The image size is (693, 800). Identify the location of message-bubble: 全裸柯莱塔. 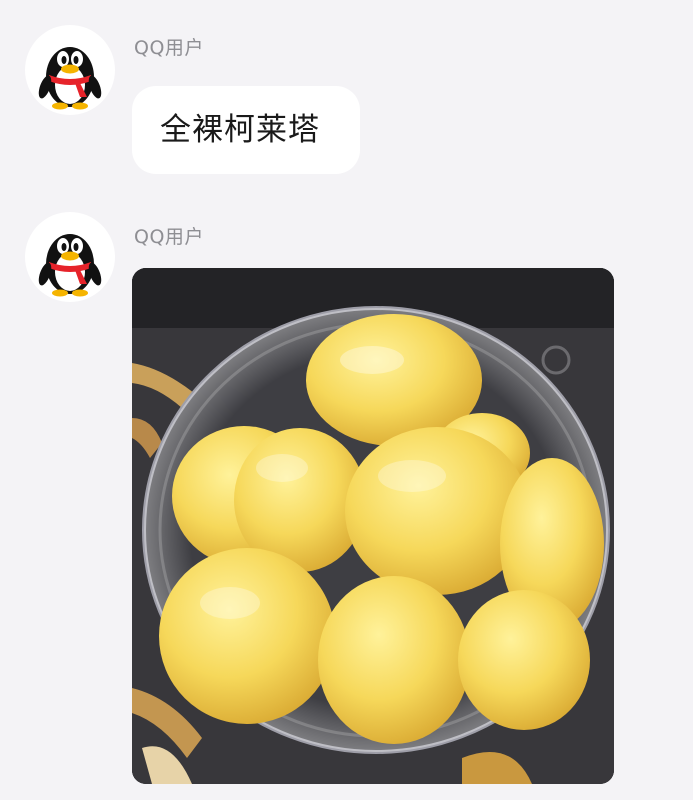
(246, 130).